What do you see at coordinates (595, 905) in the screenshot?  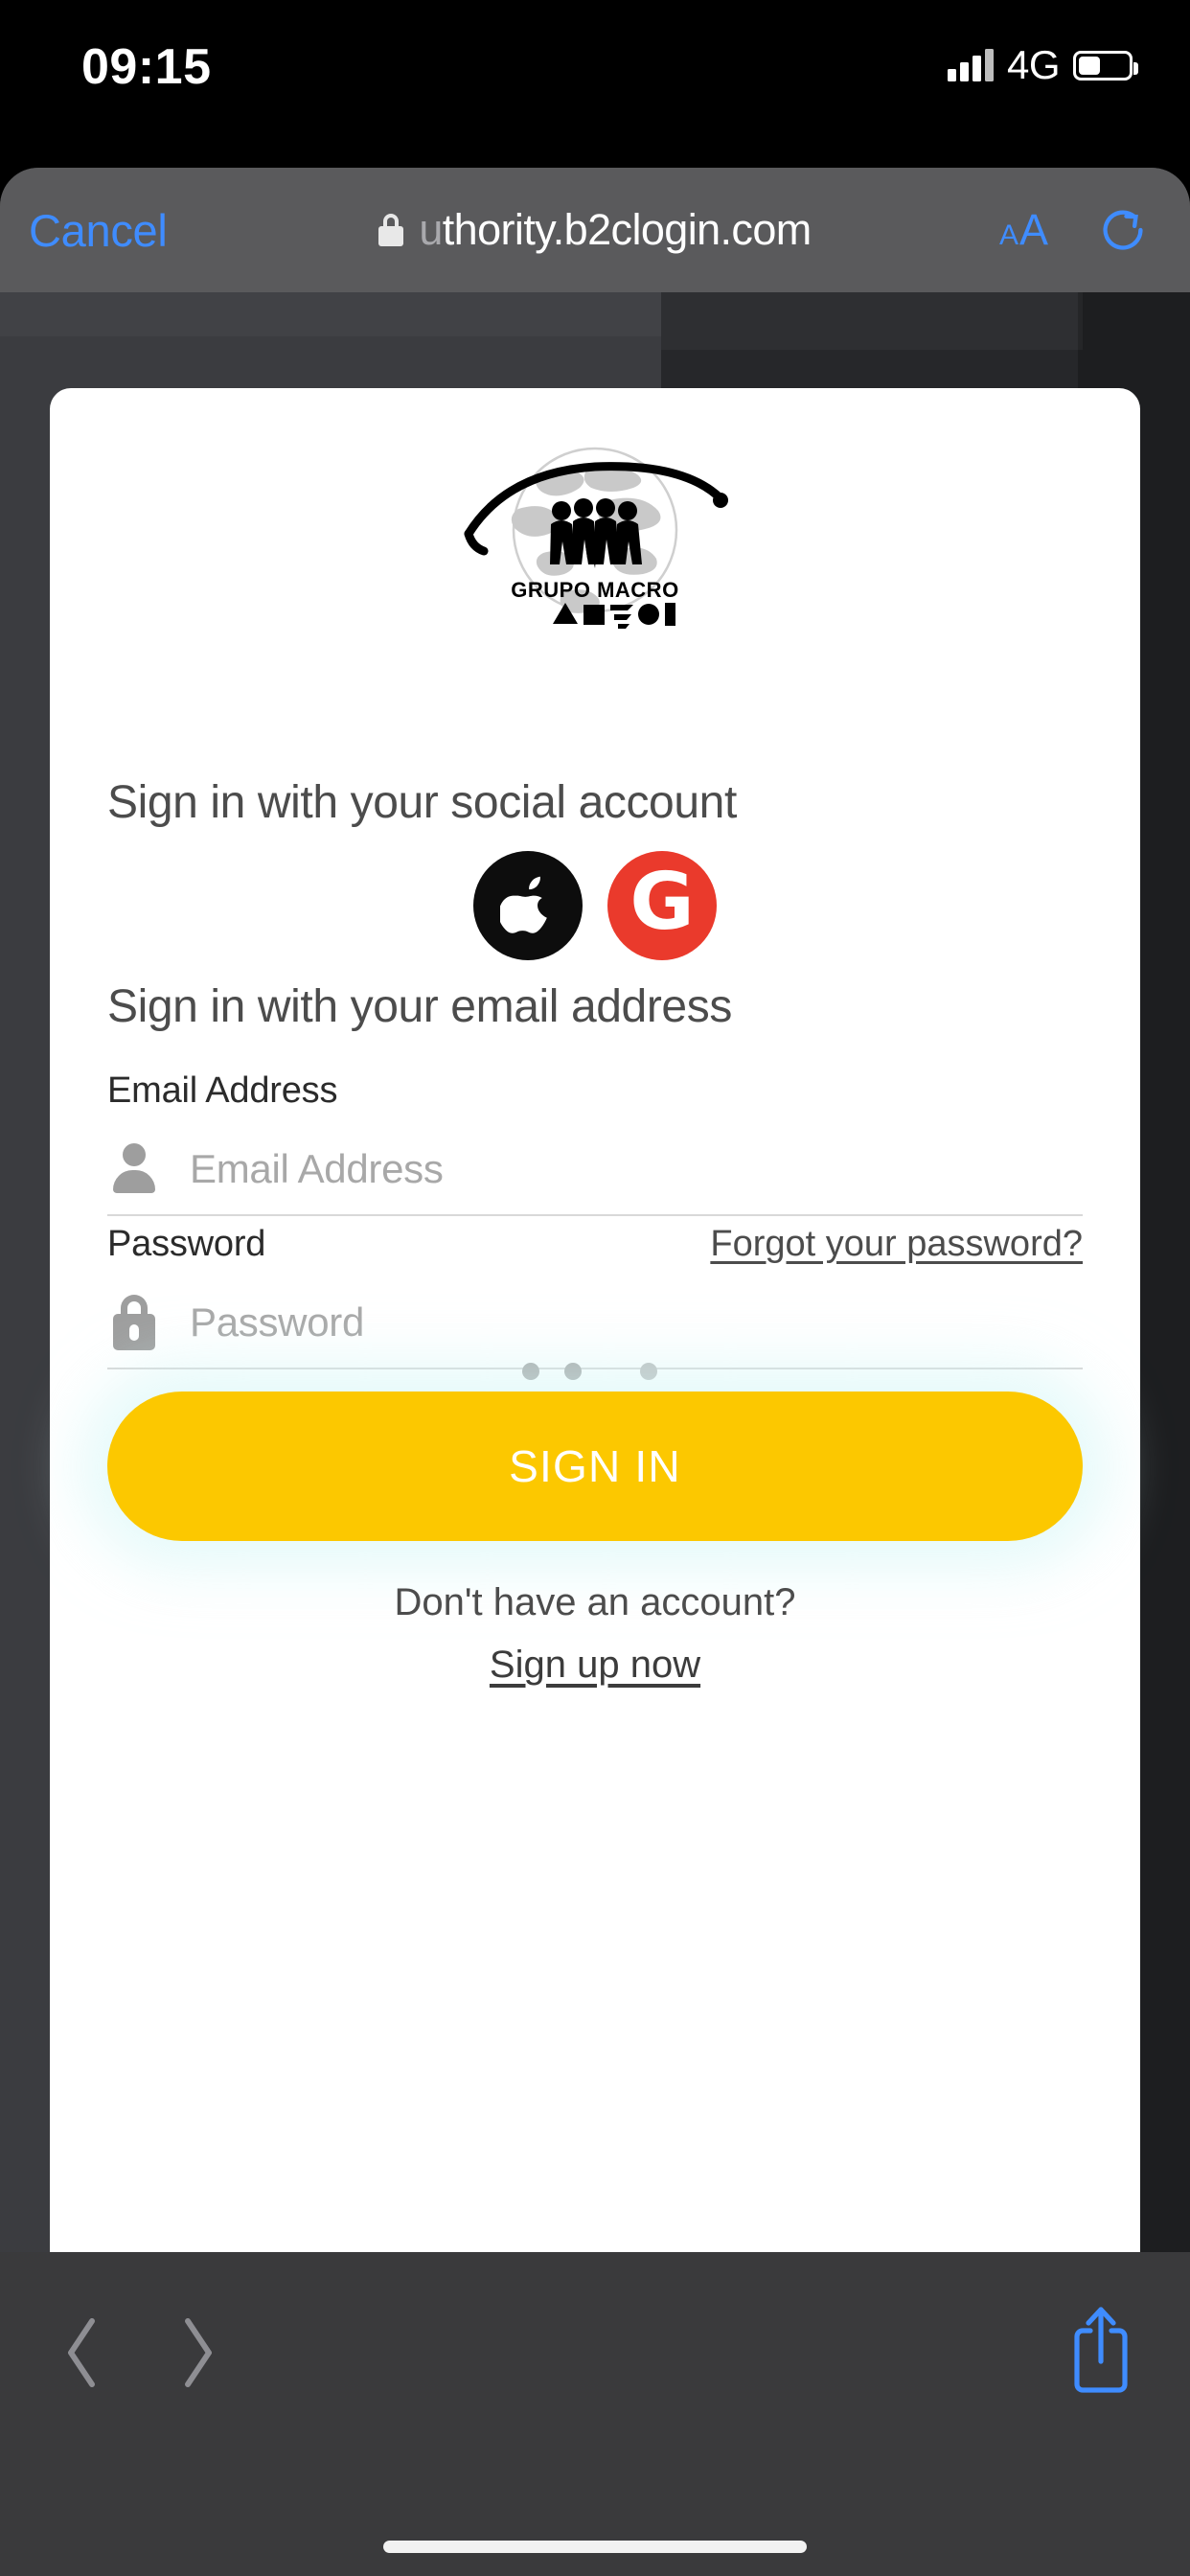 I see `social-buttons-row: G` at bounding box center [595, 905].